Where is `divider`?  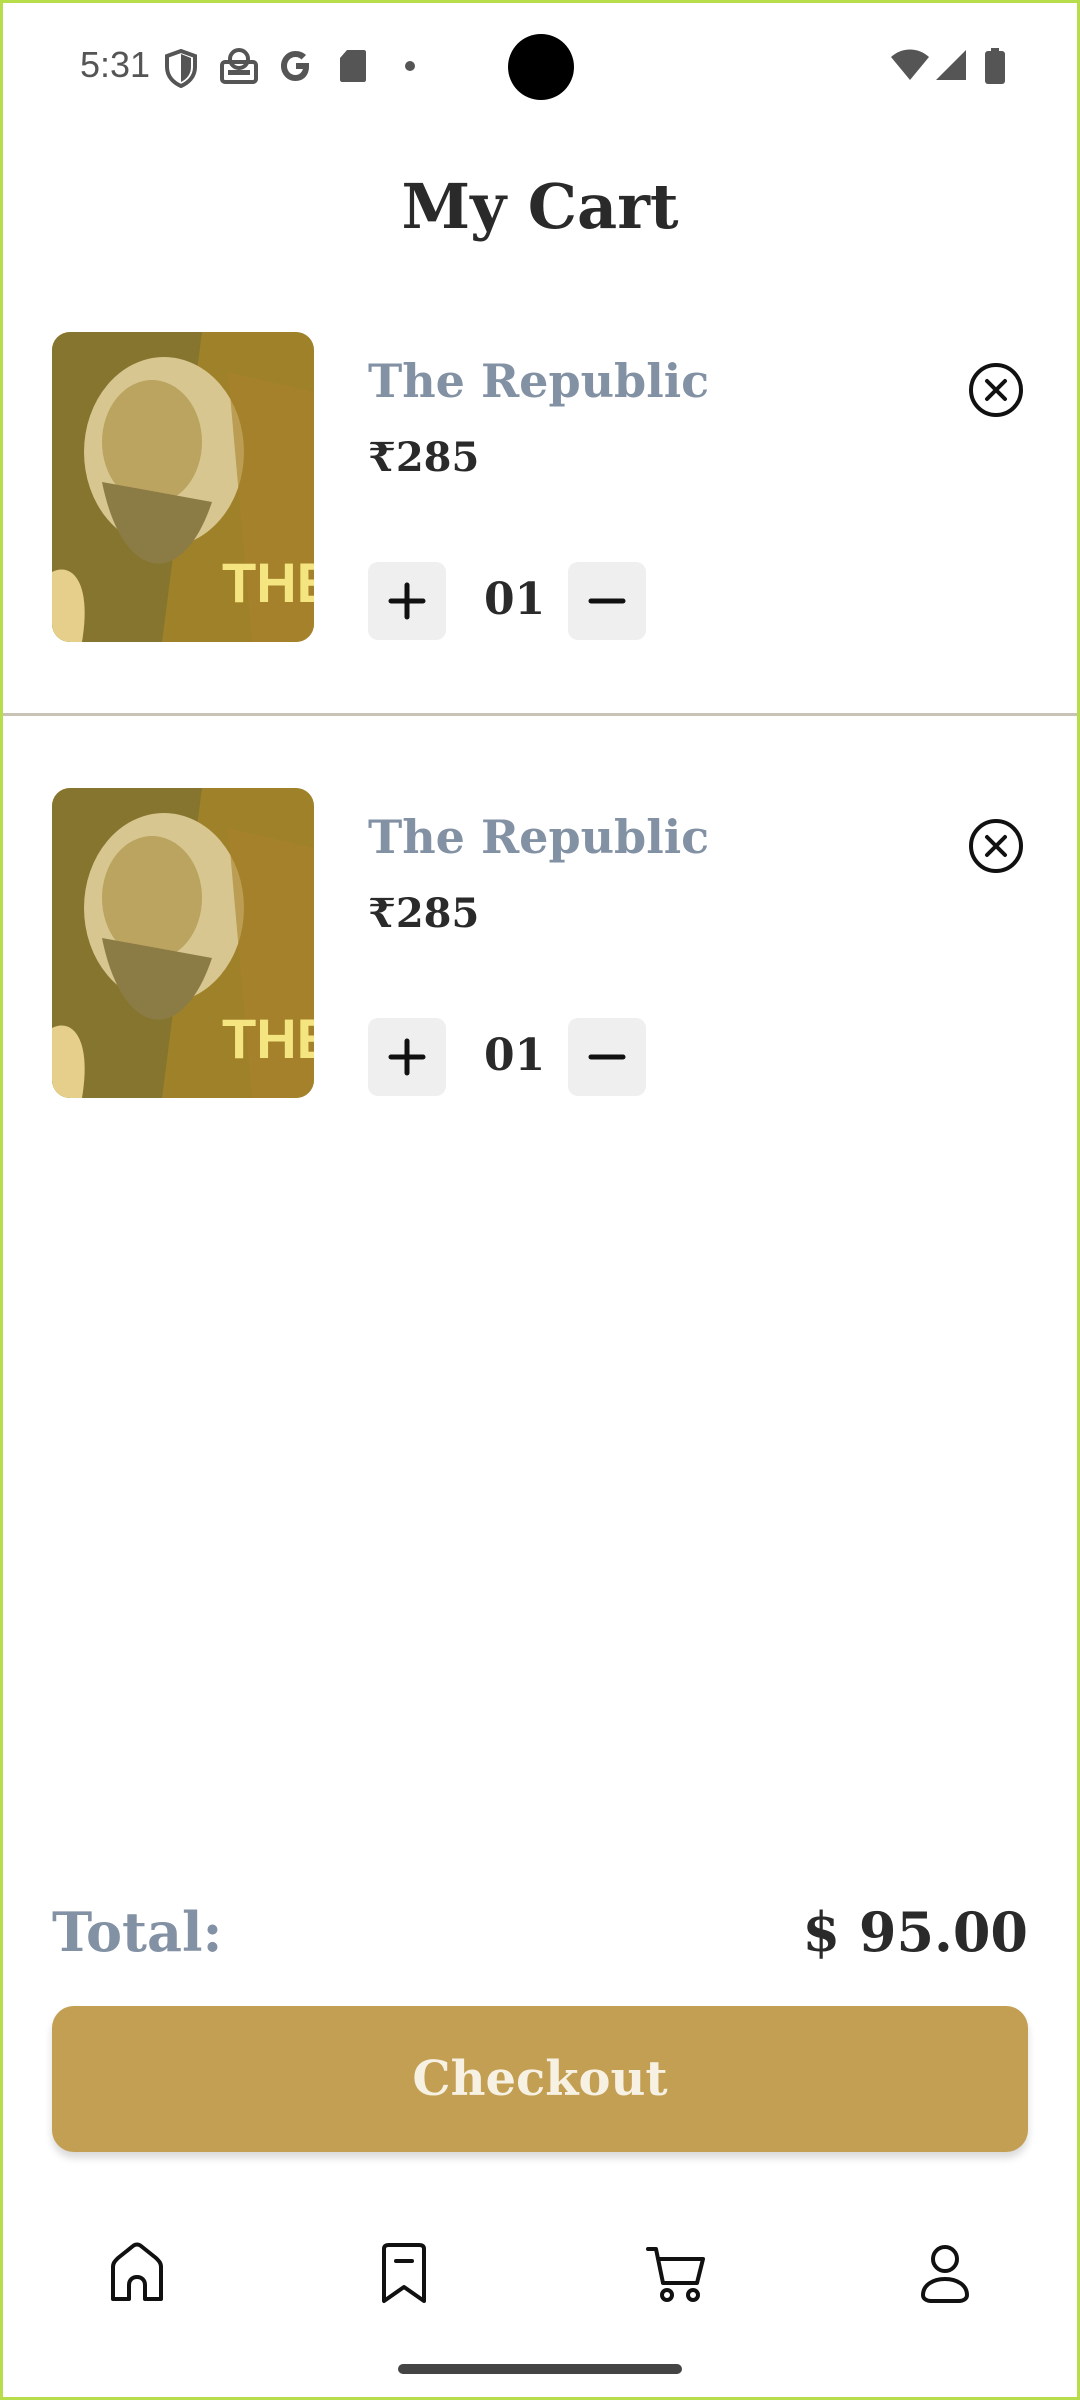
divider is located at coordinates (540, 714).